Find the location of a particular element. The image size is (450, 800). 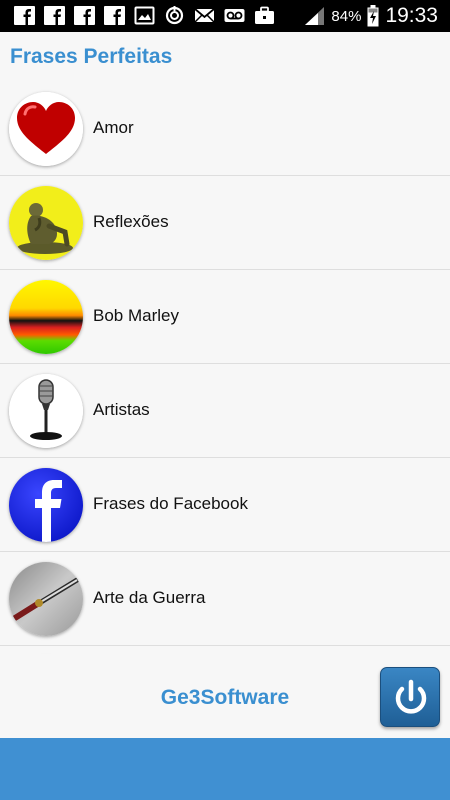

power-icon is located at coordinates (411, 696).